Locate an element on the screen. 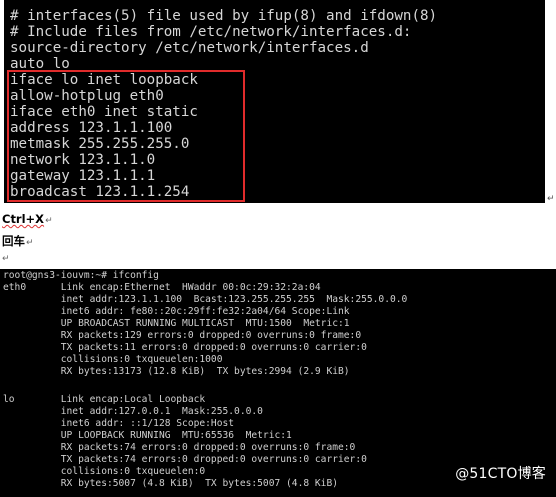 This screenshot has height=497, width=556. doc-line-ctrl-x: Ctrl+X↵ is located at coordinates (27, 219).